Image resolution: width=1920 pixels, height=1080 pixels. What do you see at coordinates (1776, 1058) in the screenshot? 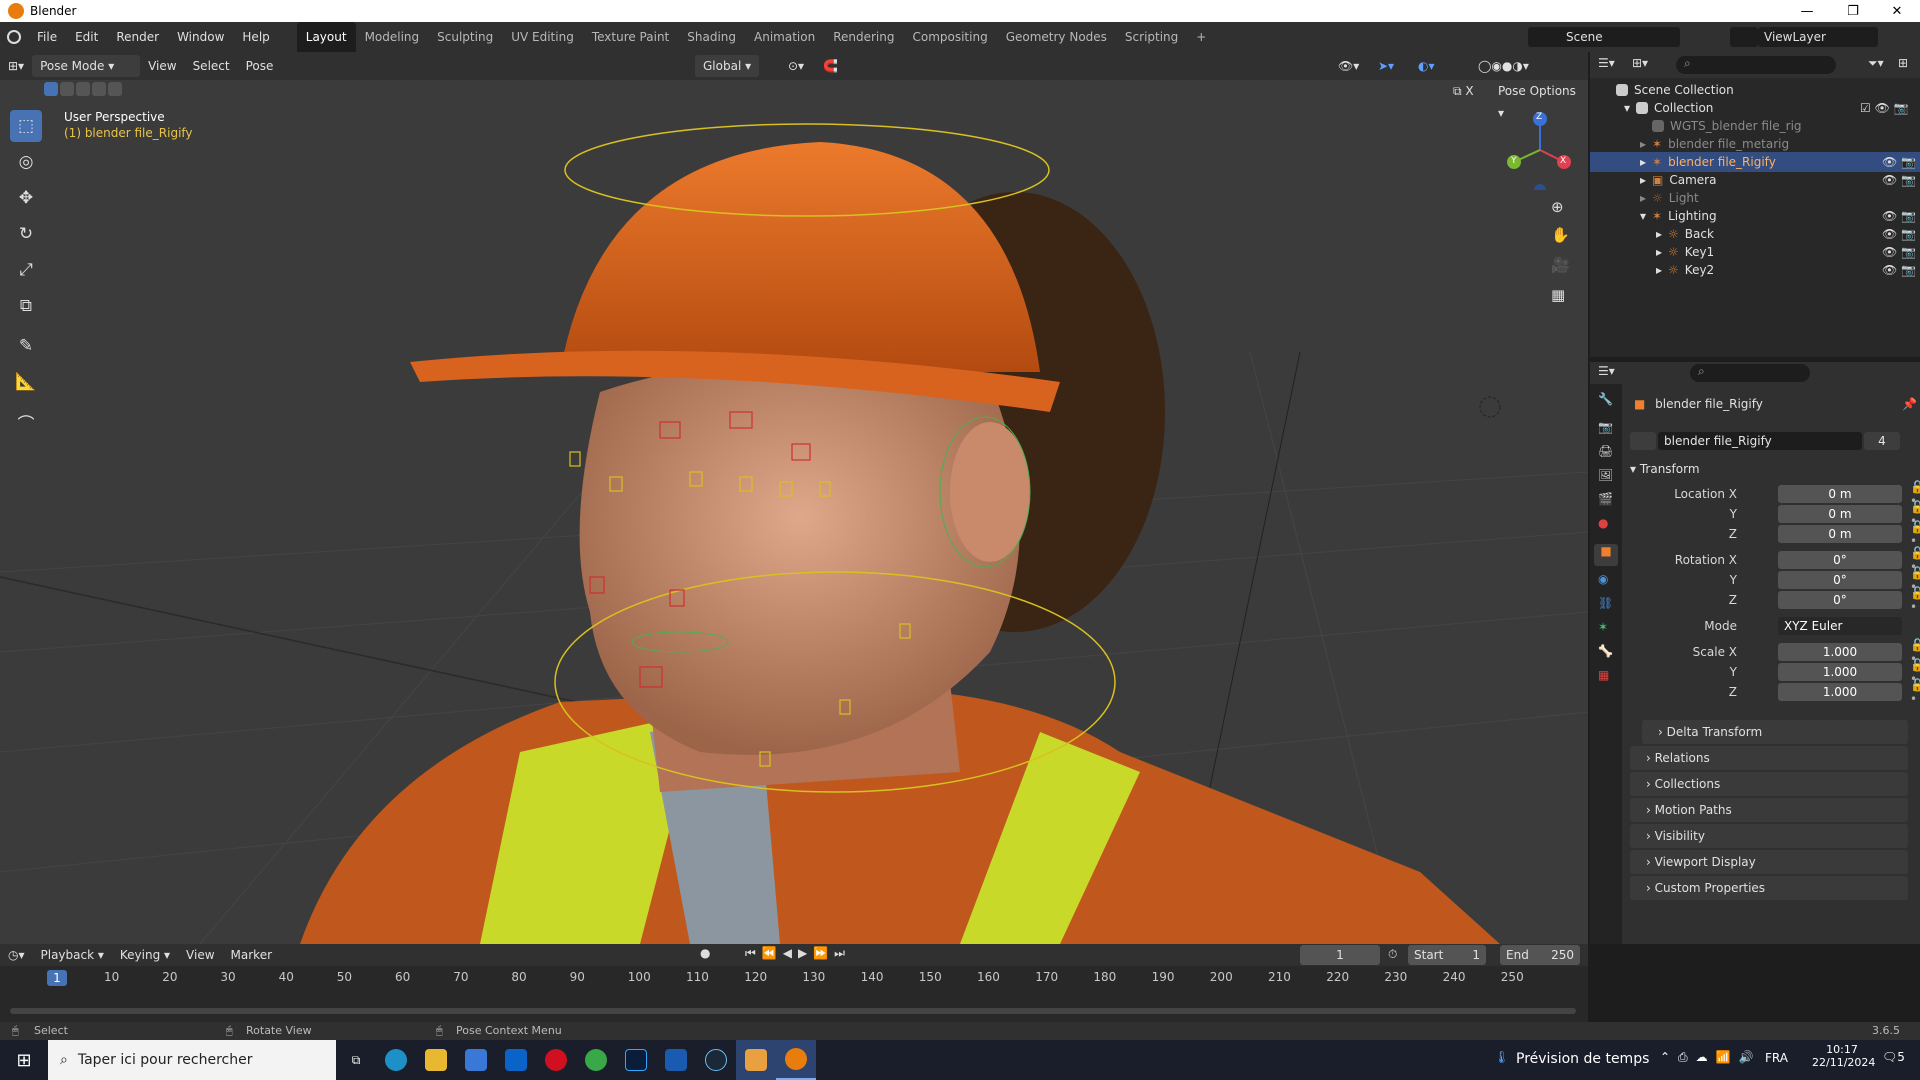
I see `language-indicator: FRA` at bounding box center [1776, 1058].